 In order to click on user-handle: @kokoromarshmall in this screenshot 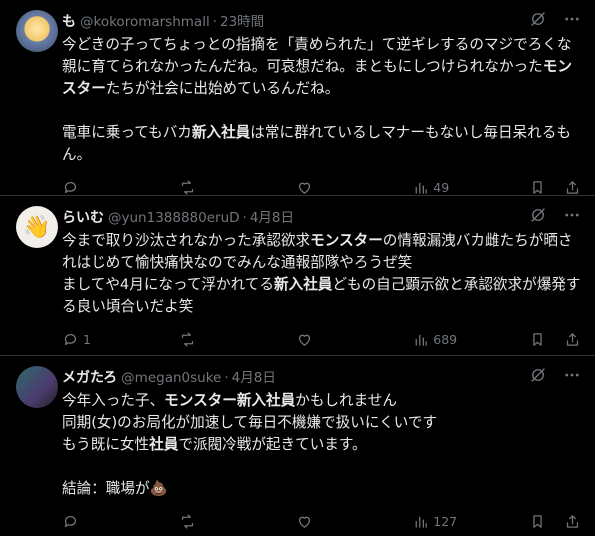, I will do `click(145, 22)`.